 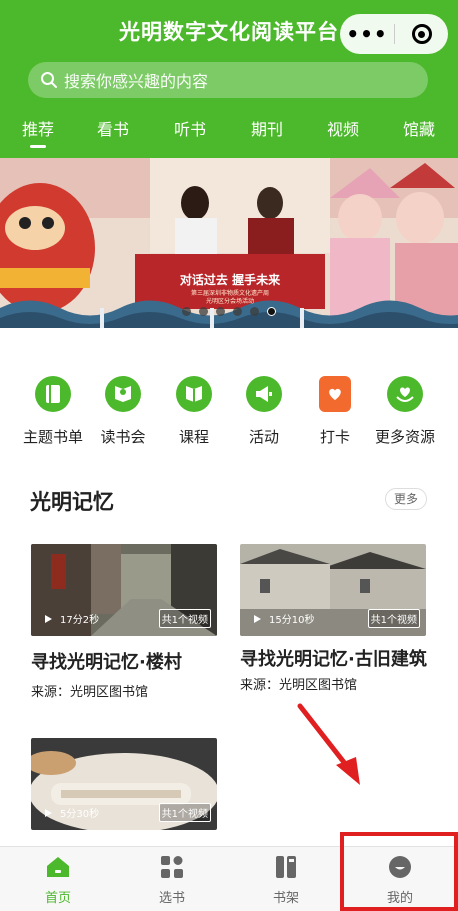 What do you see at coordinates (113, 128) in the screenshot?
I see `tab-books: 看书` at bounding box center [113, 128].